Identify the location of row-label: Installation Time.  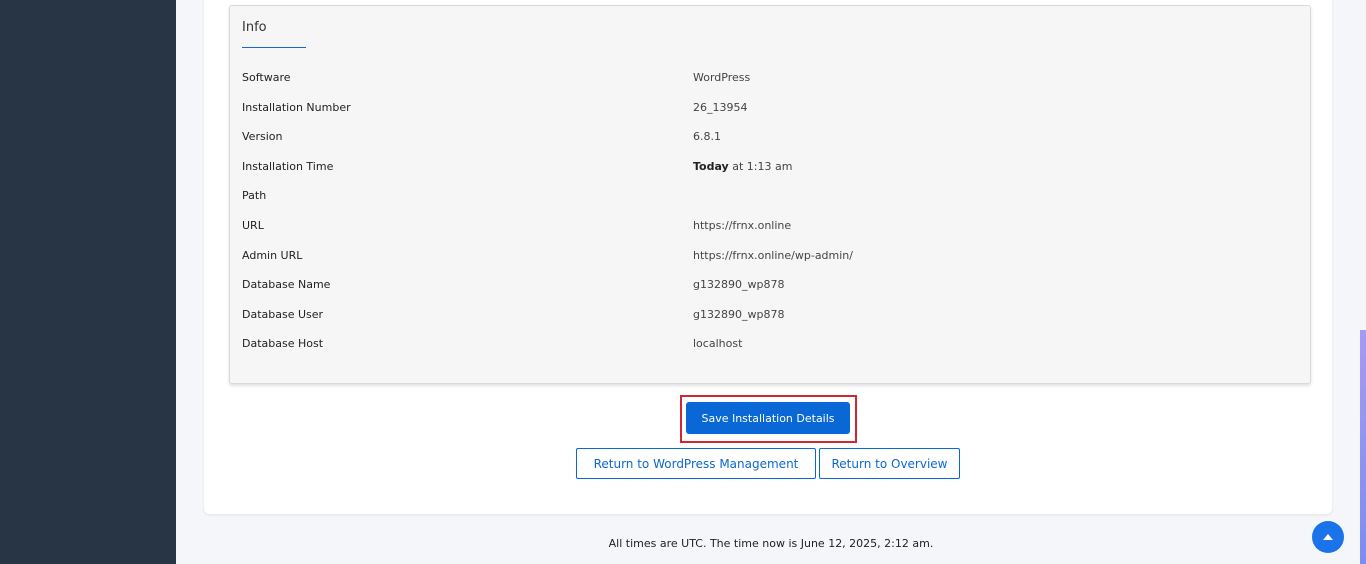
(288, 166).